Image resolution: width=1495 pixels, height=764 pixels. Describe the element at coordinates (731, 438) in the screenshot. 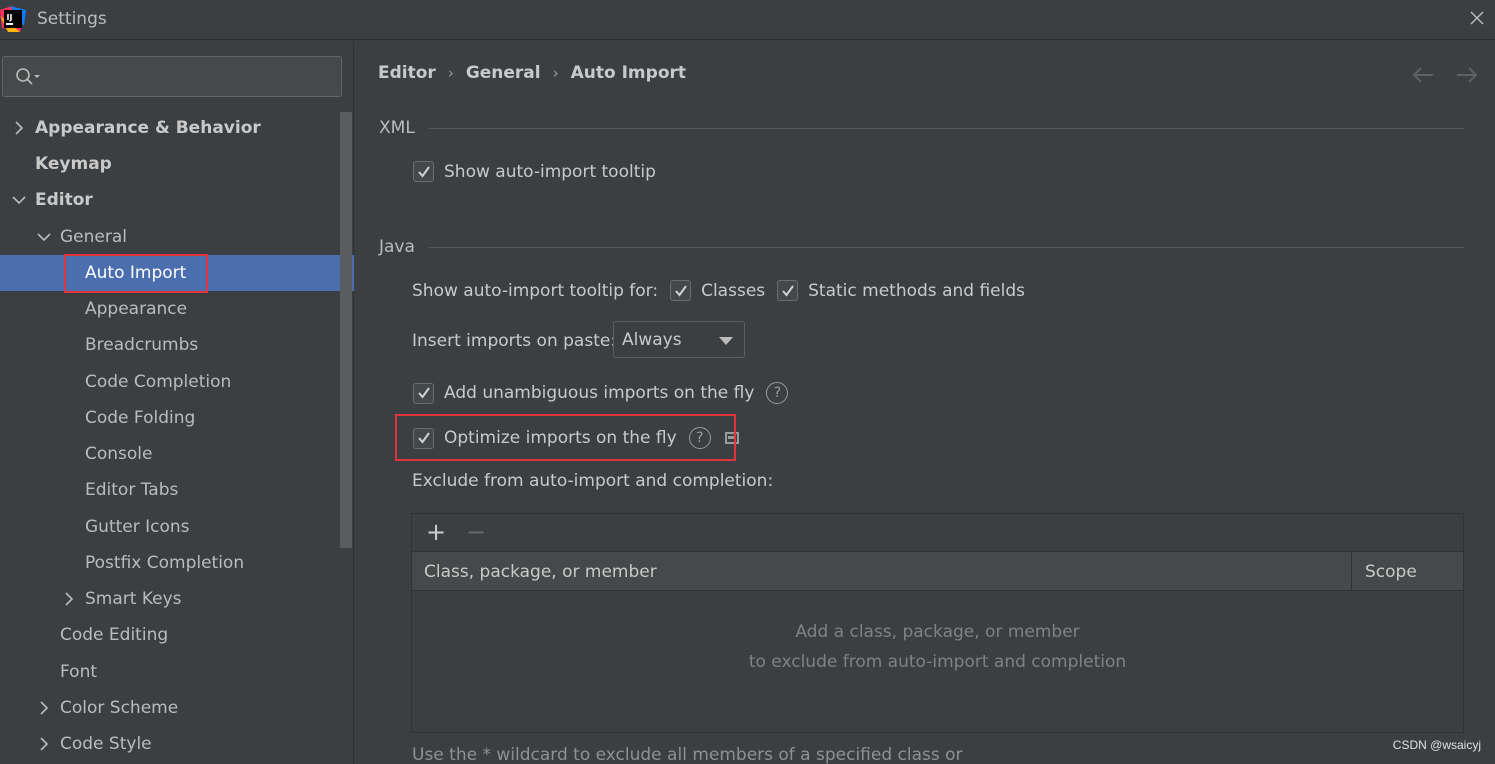

I see `window-settings-icon` at that location.